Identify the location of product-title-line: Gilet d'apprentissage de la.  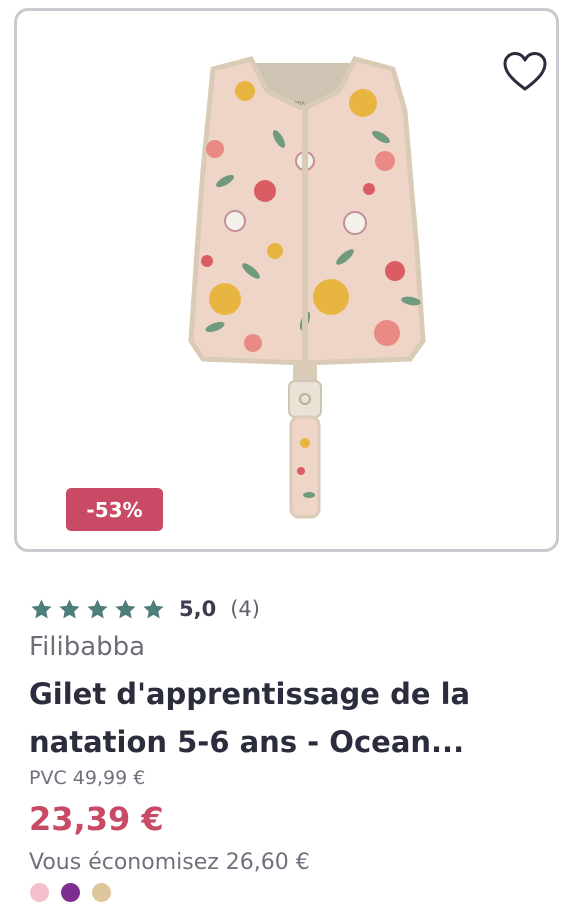
(250, 694).